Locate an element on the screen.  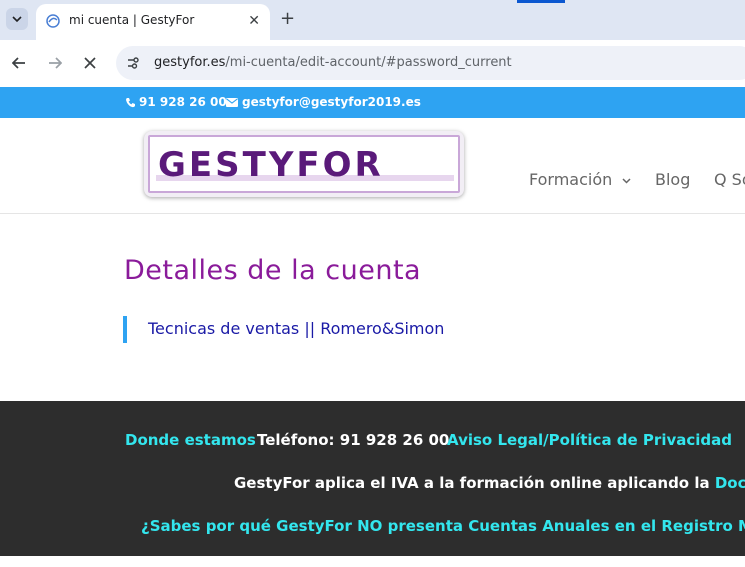
quote-bar is located at coordinates (125, 329).